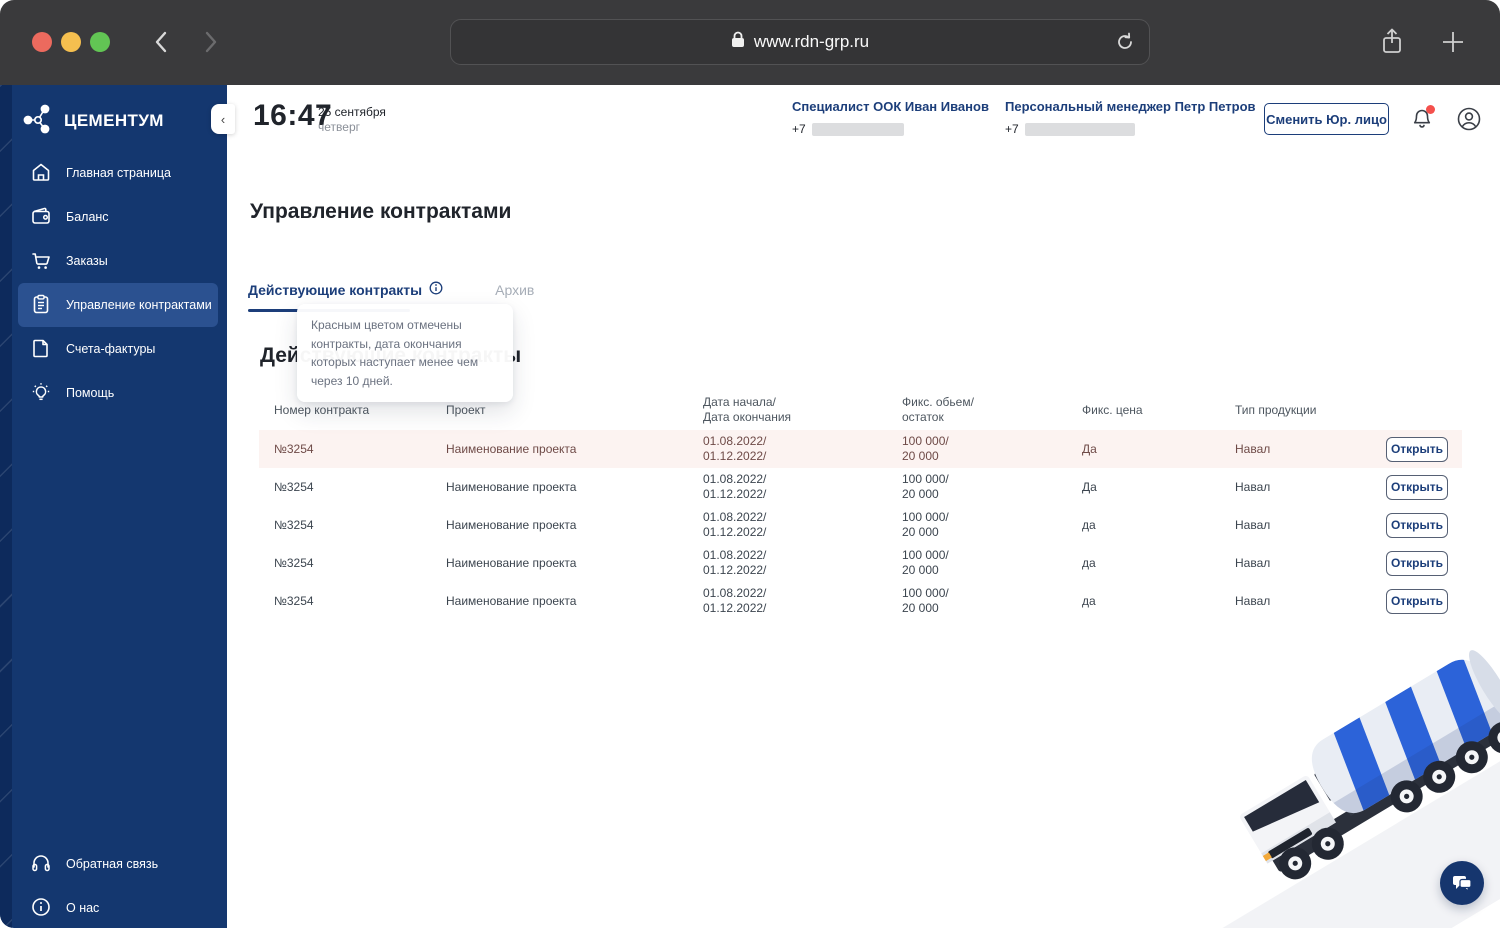 The image size is (1500, 928). I want to click on manager-name: Персональный менеджер Петр Петров, so click(1130, 106).